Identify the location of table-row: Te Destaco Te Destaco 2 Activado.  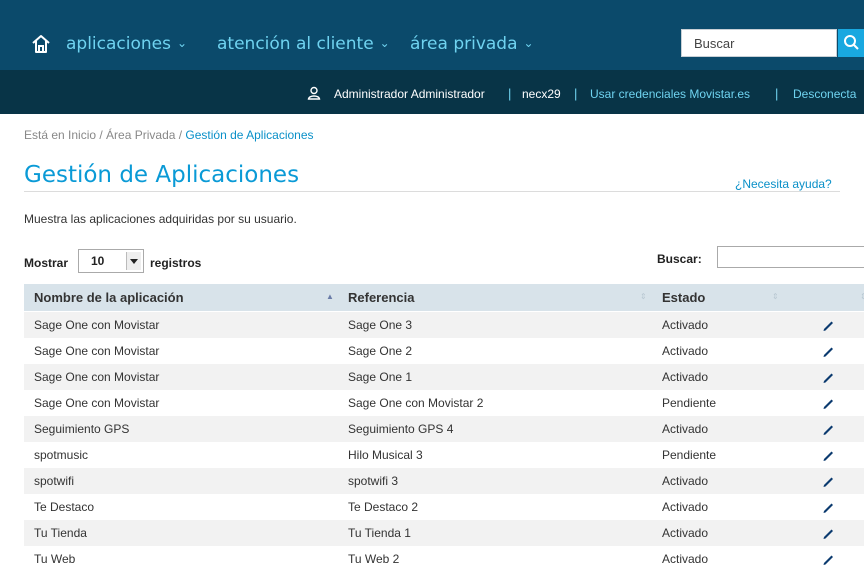
(444, 507).